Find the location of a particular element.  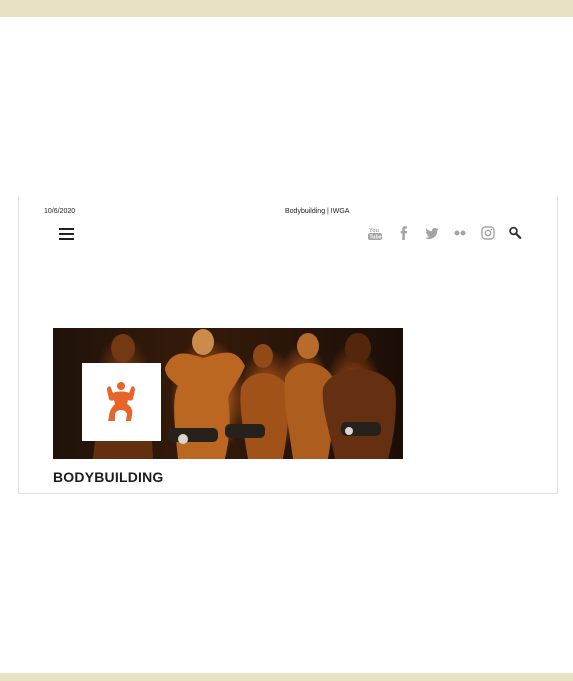

print-page-title: Bodybuilding | IWGA is located at coordinates (317, 211).